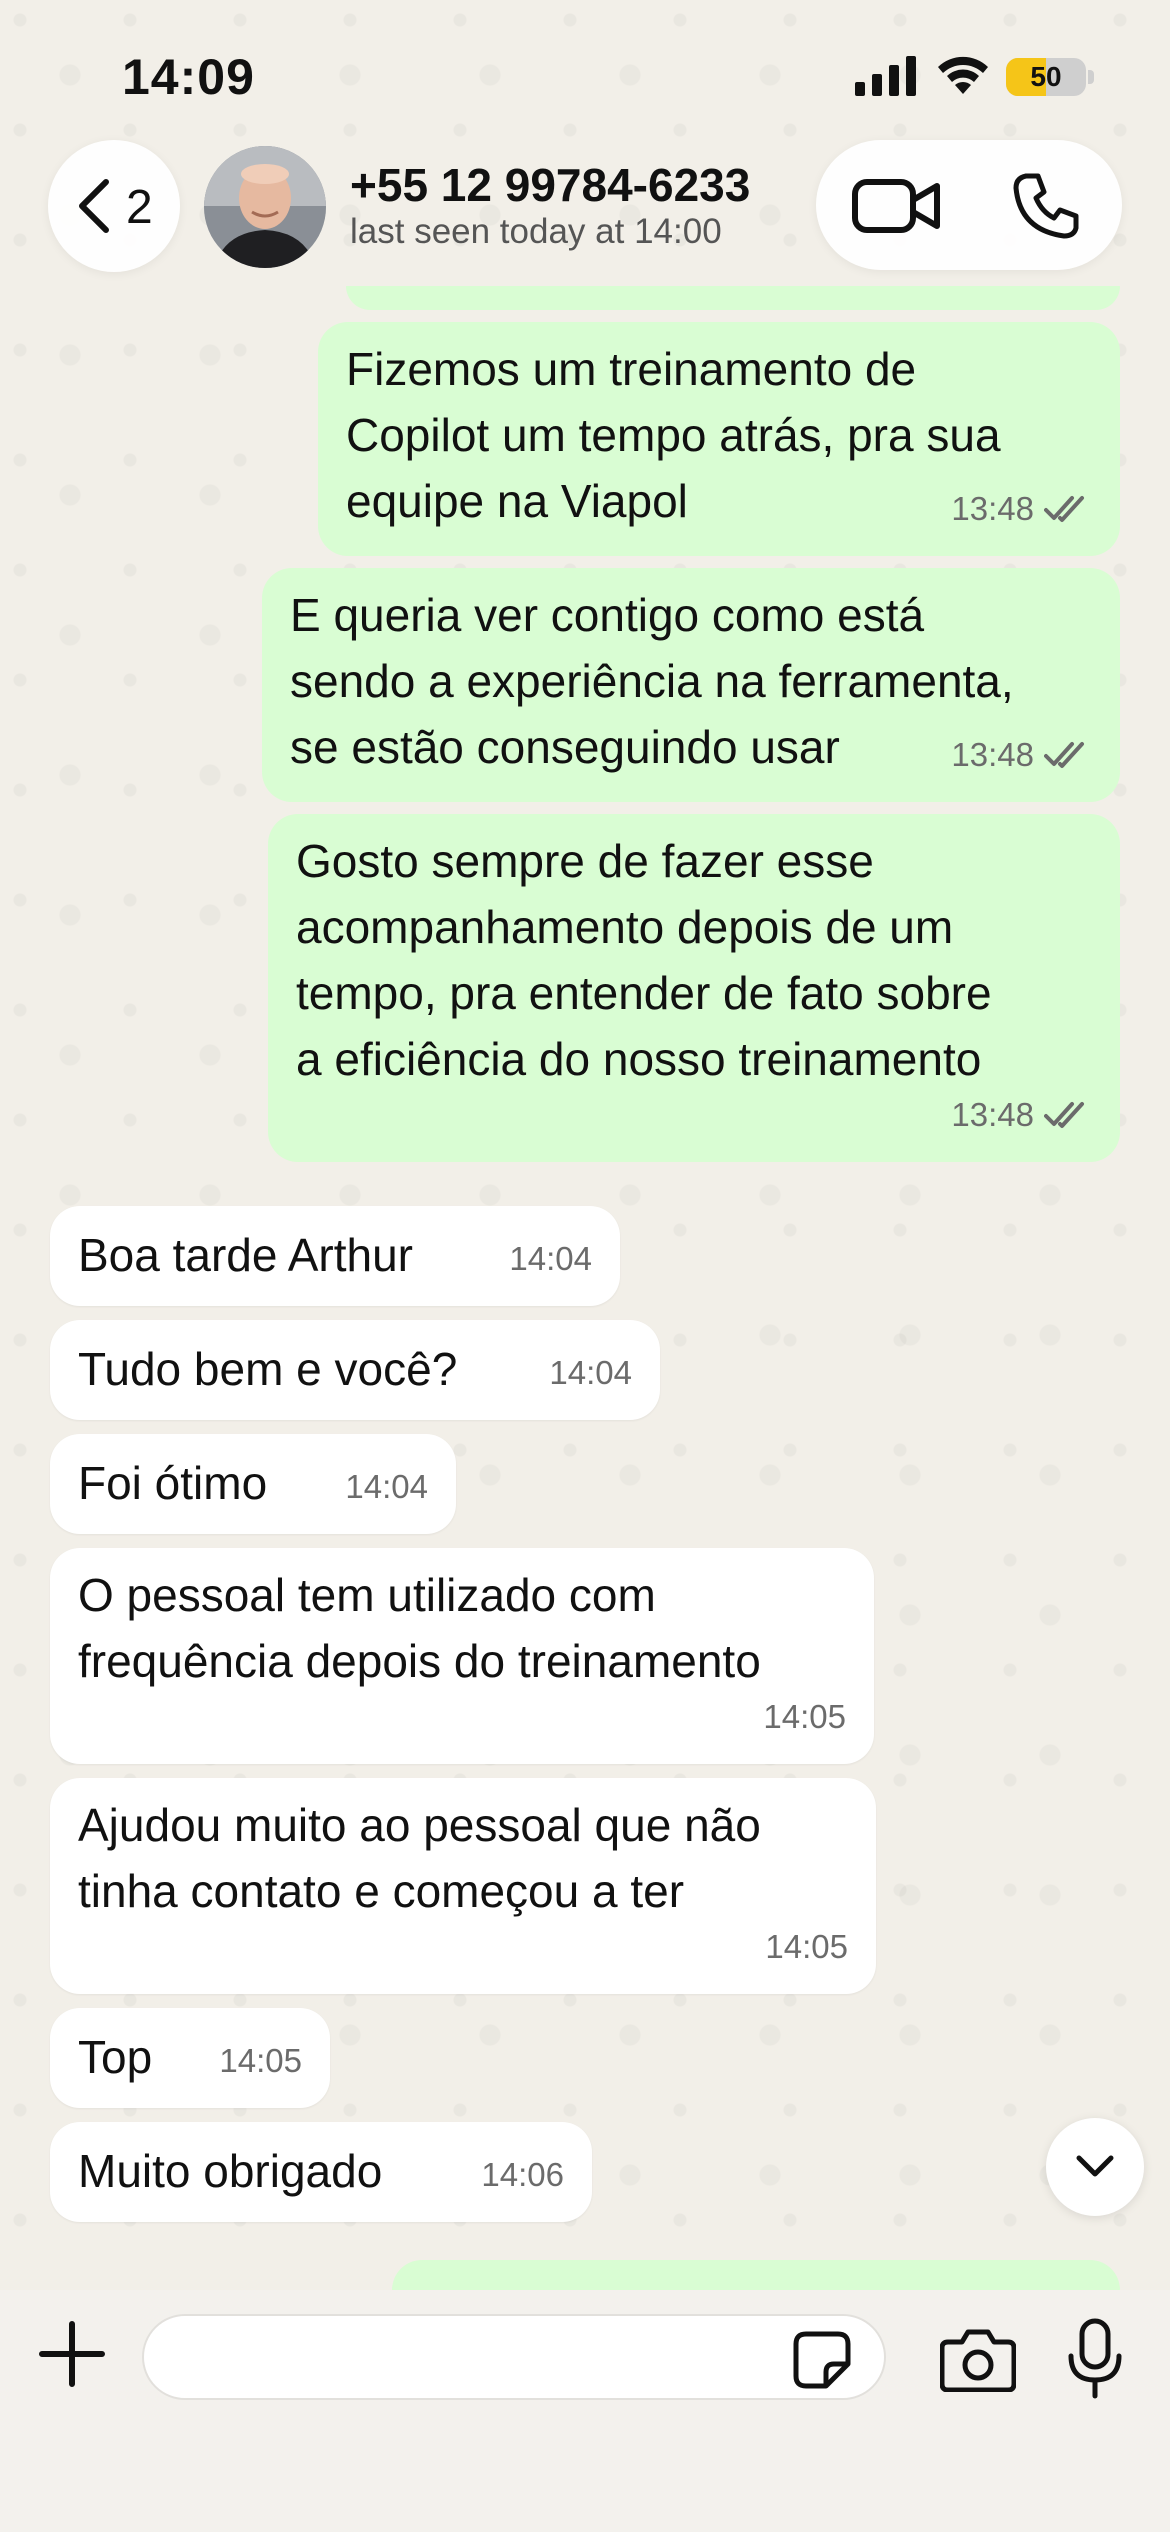 Image resolution: width=1170 pixels, height=2532 pixels. What do you see at coordinates (188, 77) in the screenshot?
I see `status-time: 14:09` at bounding box center [188, 77].